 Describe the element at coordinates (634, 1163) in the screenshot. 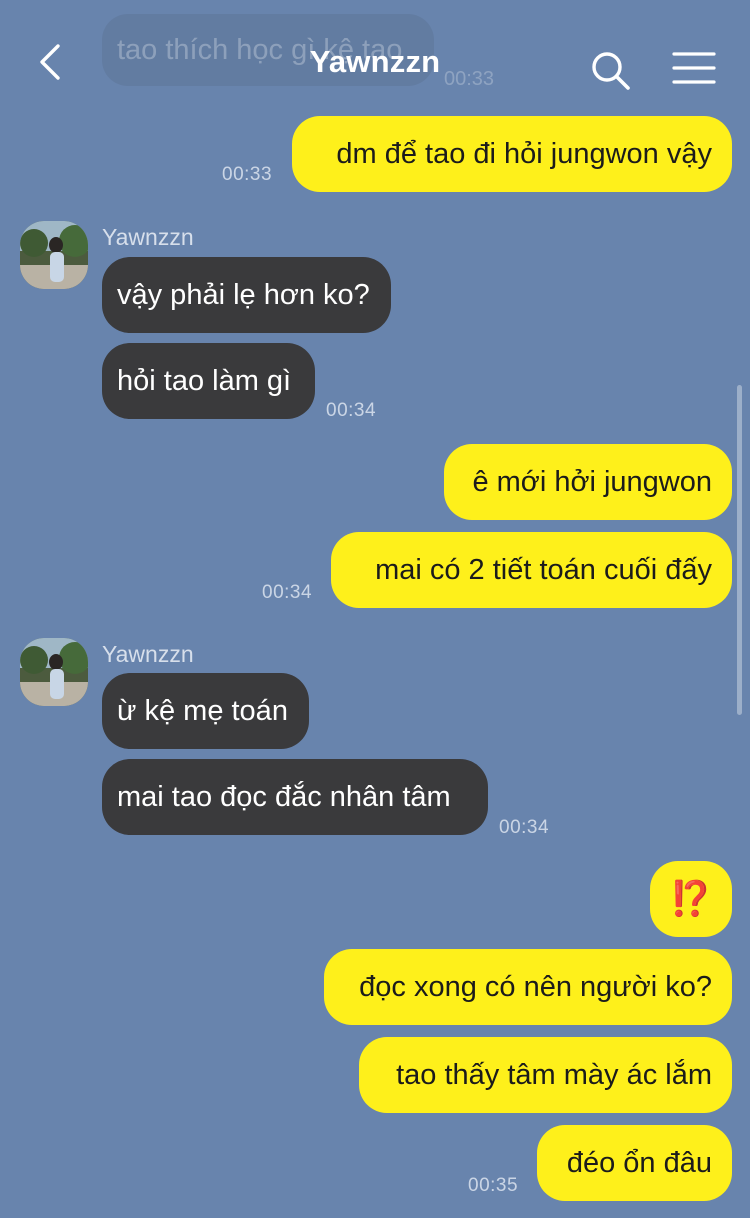

I see `sent-message-bubble: đéo ổn đâu` at that location.